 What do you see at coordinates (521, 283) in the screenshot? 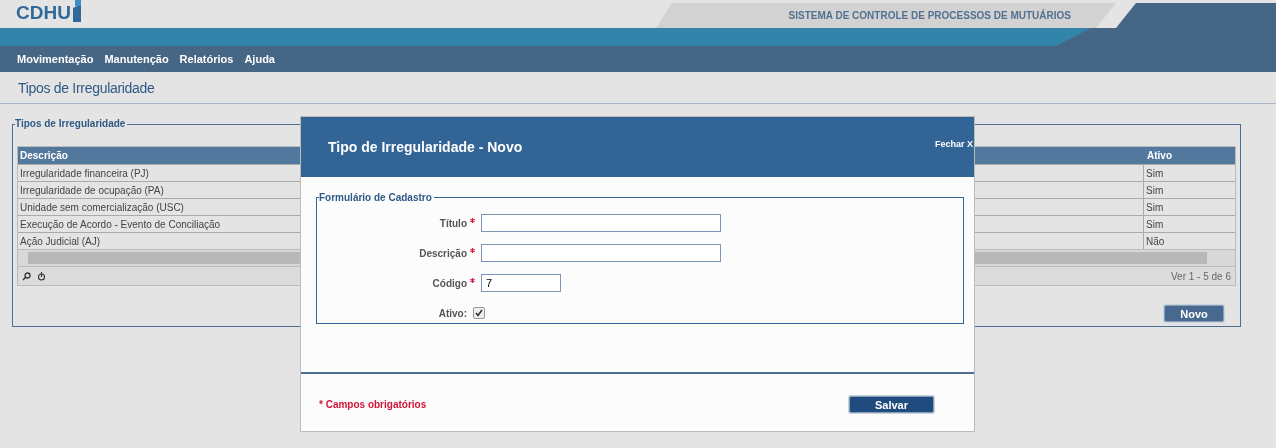
I see `code-field: 7` at bounding box center [521, 283].